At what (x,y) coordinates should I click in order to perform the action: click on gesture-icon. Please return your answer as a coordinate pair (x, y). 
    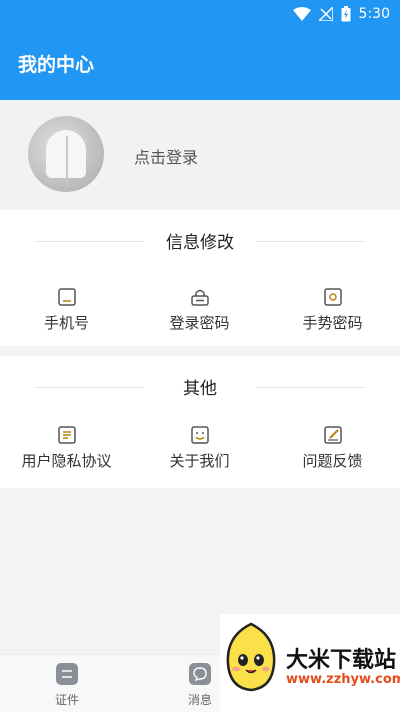
    Looking at the image, I should click on (332, 297).